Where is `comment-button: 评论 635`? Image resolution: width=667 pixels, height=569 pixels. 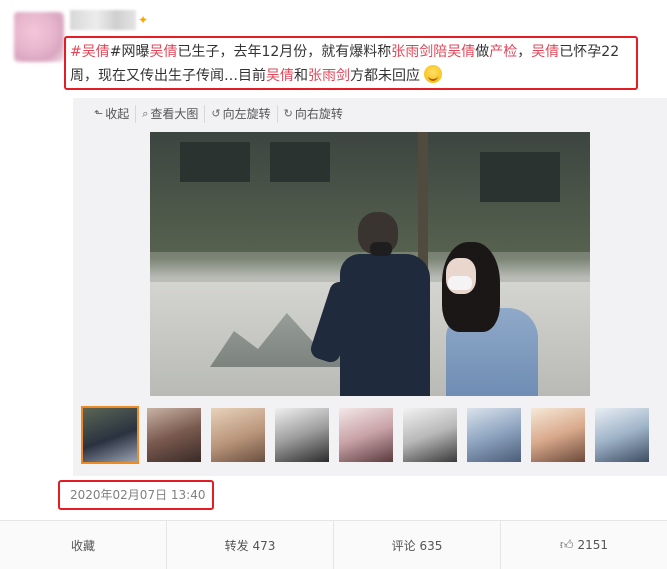
comment-button: 评论 635 is located at coordinates (417, 545).